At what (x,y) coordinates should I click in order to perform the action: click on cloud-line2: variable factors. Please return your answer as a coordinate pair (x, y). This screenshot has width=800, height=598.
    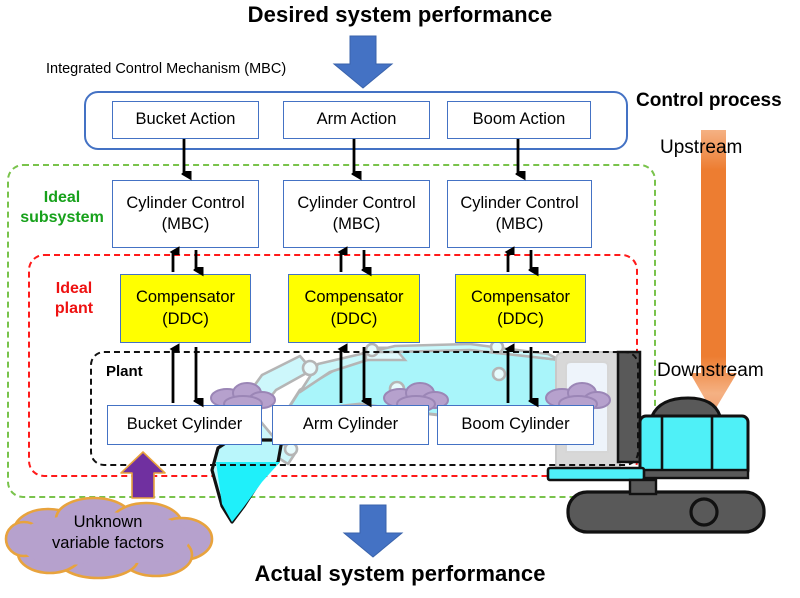
    Looking at the image, I should click on (108, 543).